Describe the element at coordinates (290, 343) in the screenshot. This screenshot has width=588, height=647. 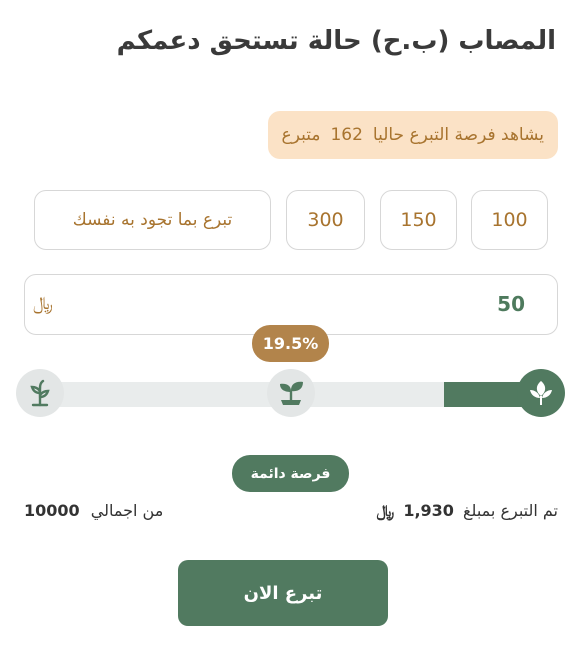
I see `progress-percent-badge: 19.5%` at that location.